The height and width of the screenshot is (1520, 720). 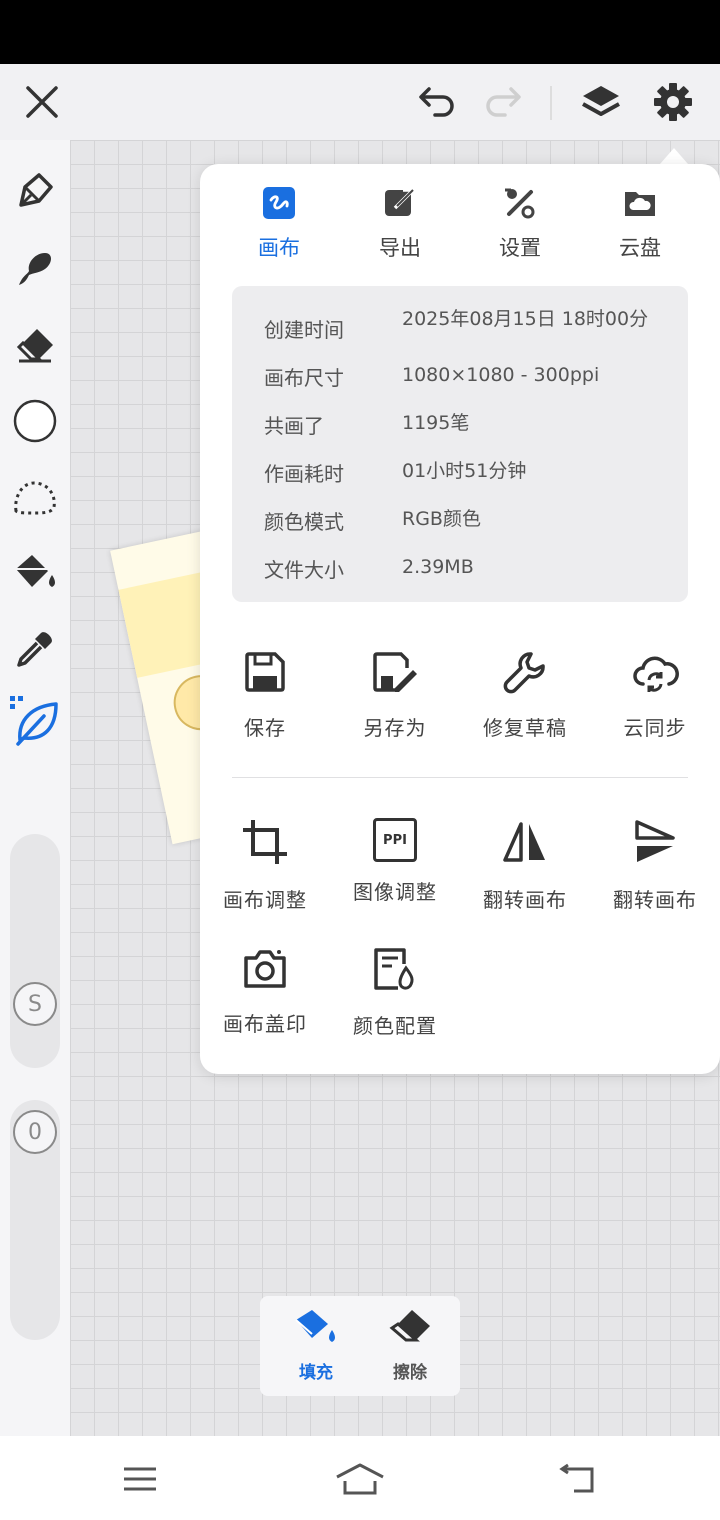 I want to click on size-slider, so click(x=35, y=951).